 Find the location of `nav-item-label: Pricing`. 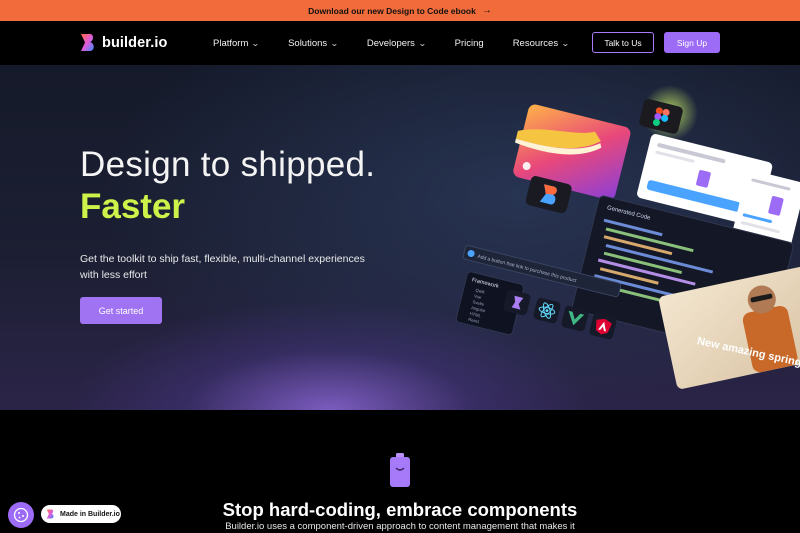

nav-item-label: Pricing is located at coordinates (469, 43).